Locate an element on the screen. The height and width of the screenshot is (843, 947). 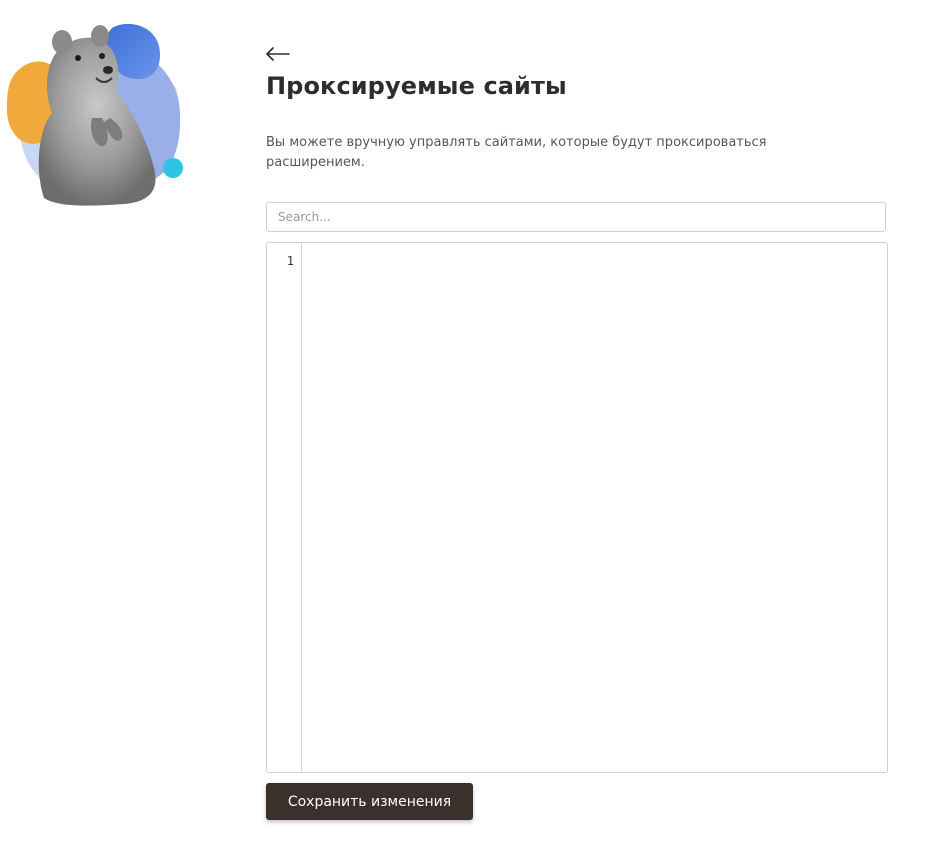
search-input is located at coordinates (576, 217).